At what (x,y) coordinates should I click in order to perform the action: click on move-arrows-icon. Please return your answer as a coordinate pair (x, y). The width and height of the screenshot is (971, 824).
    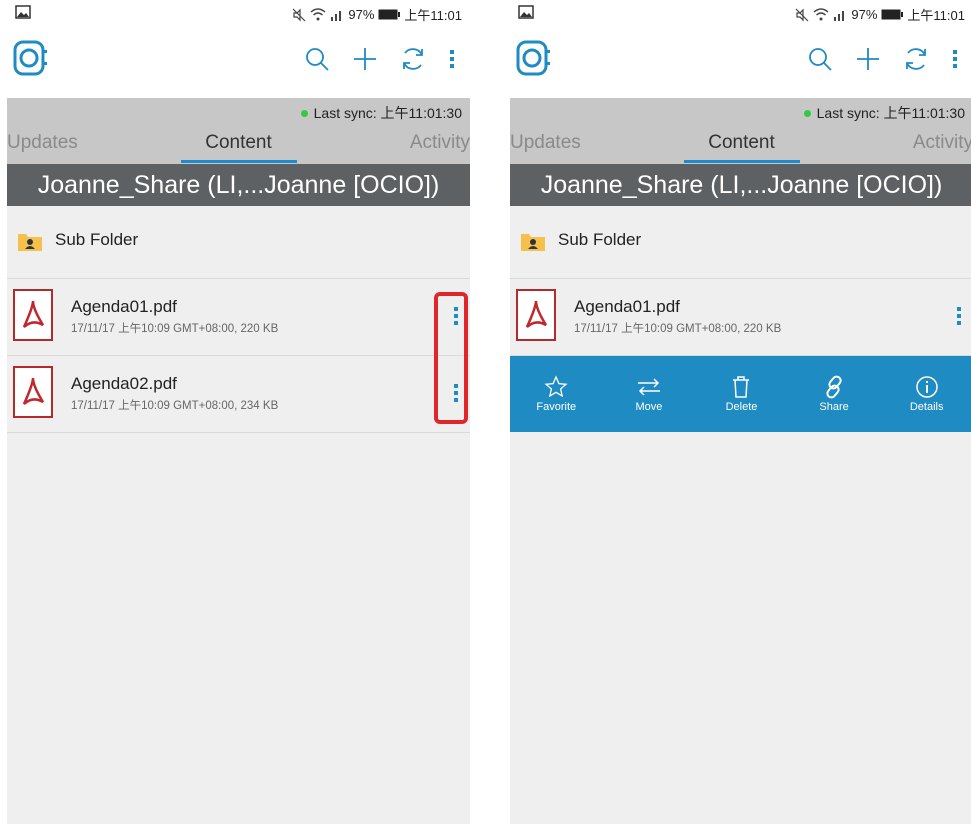
    Looking at the image, I should click on (648, 387).